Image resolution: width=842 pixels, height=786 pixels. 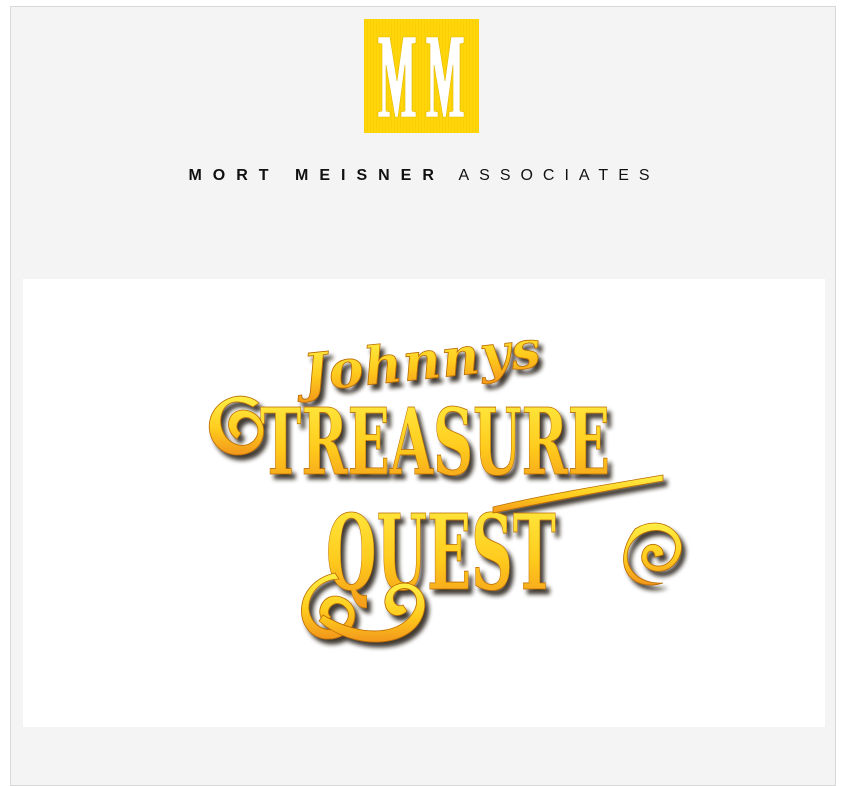 I want to click on right-swirl-ornament, so click(x=652, y=554).